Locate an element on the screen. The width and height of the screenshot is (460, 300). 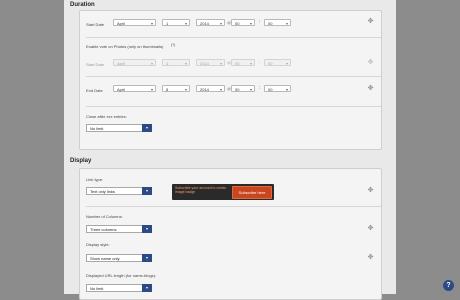
section-title-display: Display is located at coordinates (81, 161).